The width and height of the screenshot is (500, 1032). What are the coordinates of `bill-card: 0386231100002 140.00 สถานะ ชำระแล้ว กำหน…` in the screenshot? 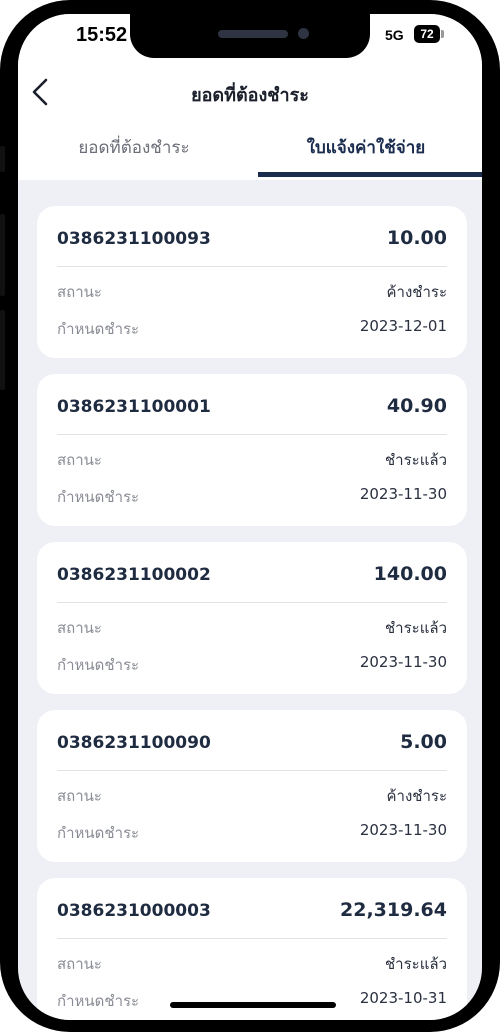 It's located at (252, 618).